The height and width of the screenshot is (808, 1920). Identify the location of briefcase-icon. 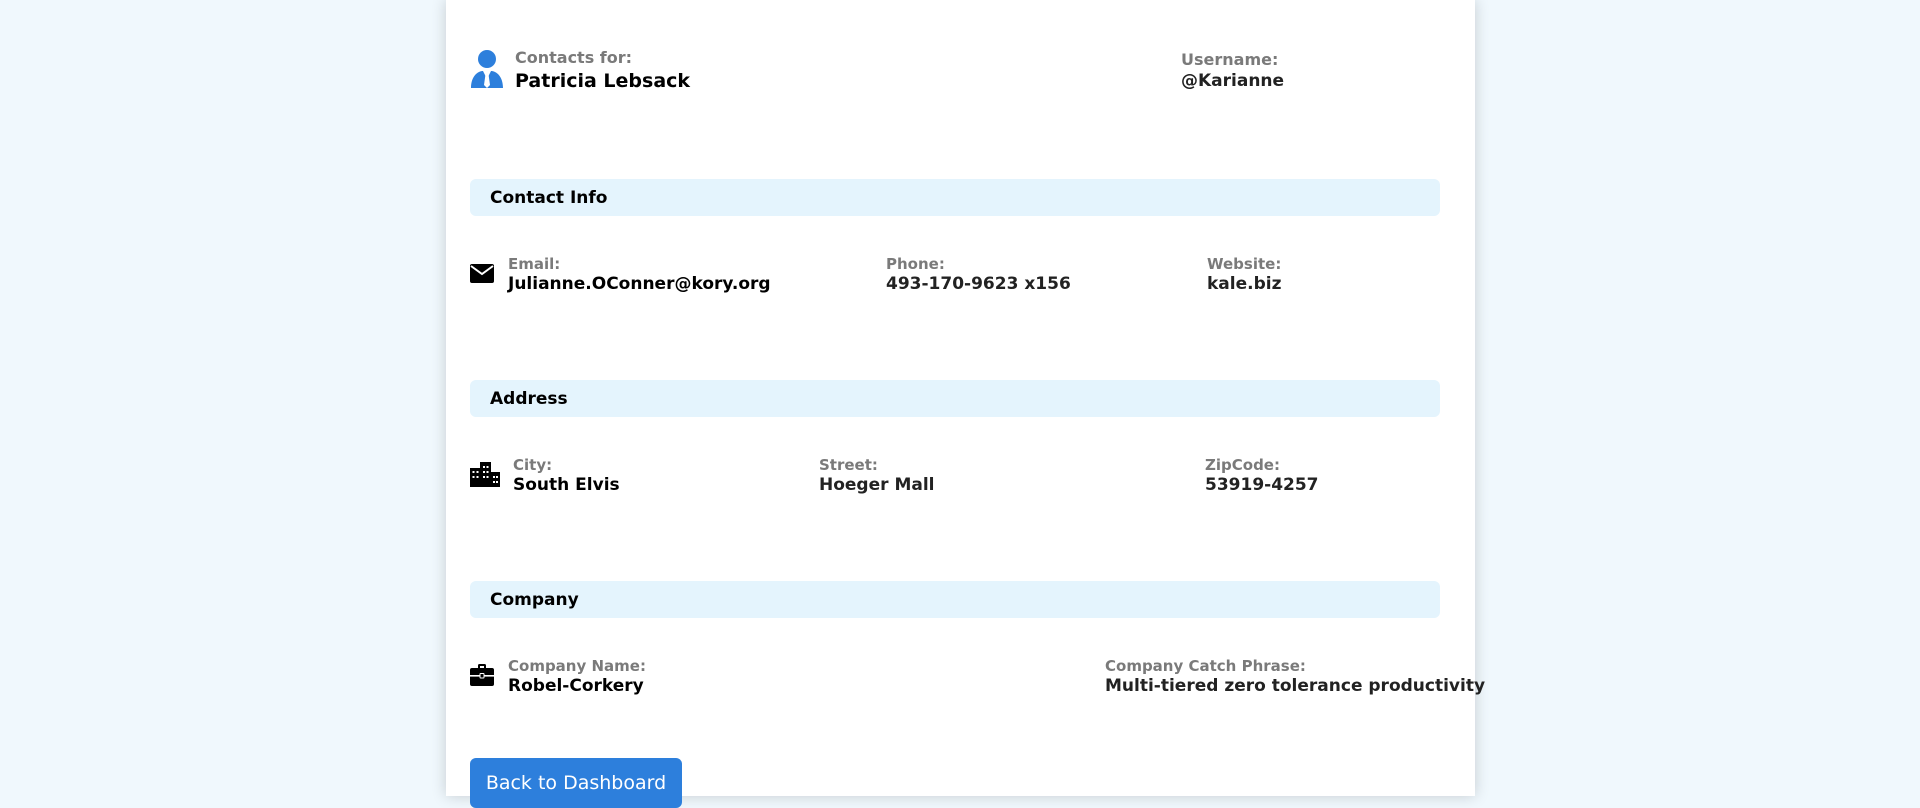
(482, 675).